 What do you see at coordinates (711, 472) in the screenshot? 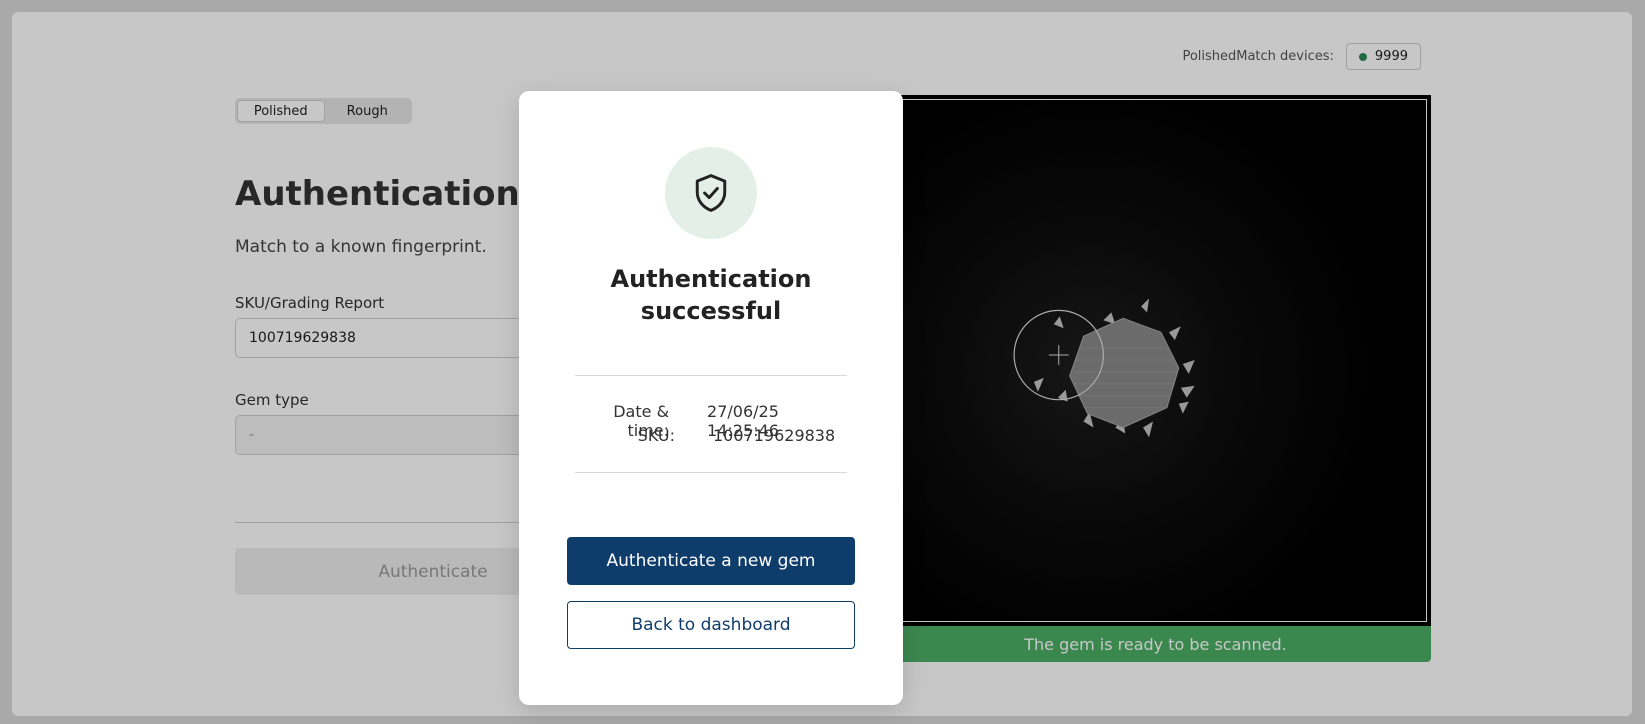
I see `modal-divider-bottom` at bounding box center [711, 472].